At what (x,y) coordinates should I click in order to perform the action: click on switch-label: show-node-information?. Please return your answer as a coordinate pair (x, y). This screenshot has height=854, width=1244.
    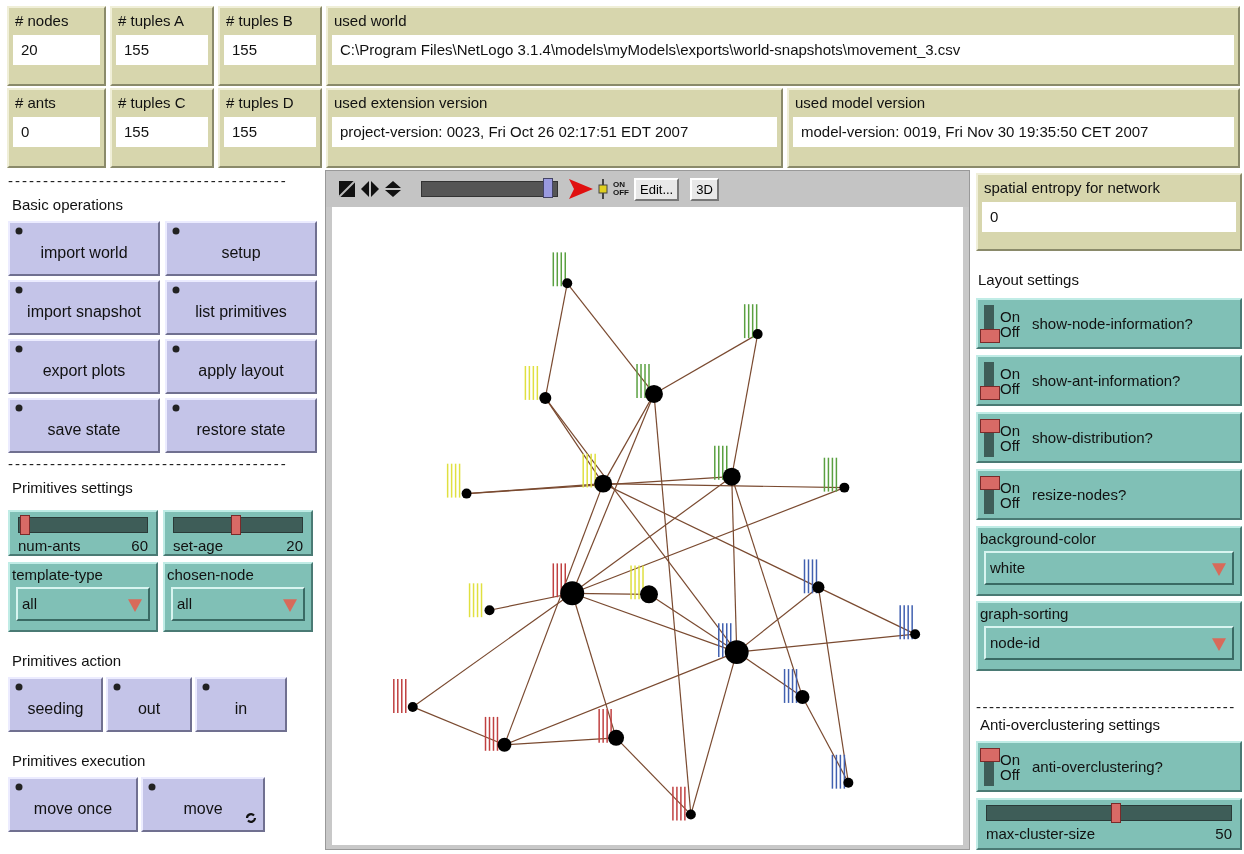
    Looking at the image, I should click on (1112, 323).